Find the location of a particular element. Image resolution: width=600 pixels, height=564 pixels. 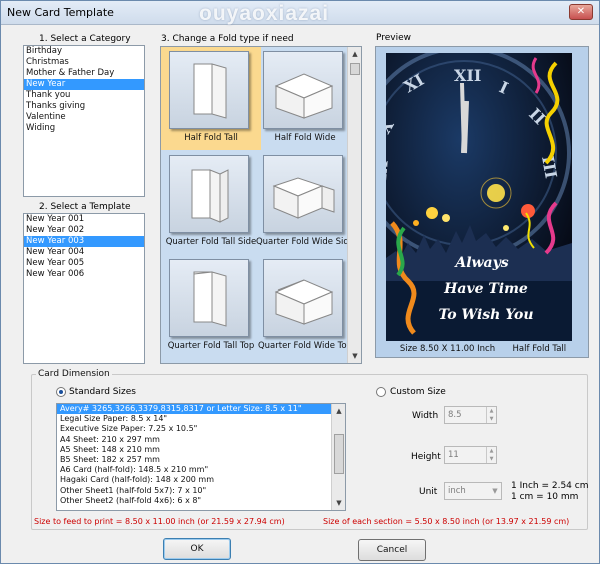

close-button: ✕ is located at coordinates (581, 12).